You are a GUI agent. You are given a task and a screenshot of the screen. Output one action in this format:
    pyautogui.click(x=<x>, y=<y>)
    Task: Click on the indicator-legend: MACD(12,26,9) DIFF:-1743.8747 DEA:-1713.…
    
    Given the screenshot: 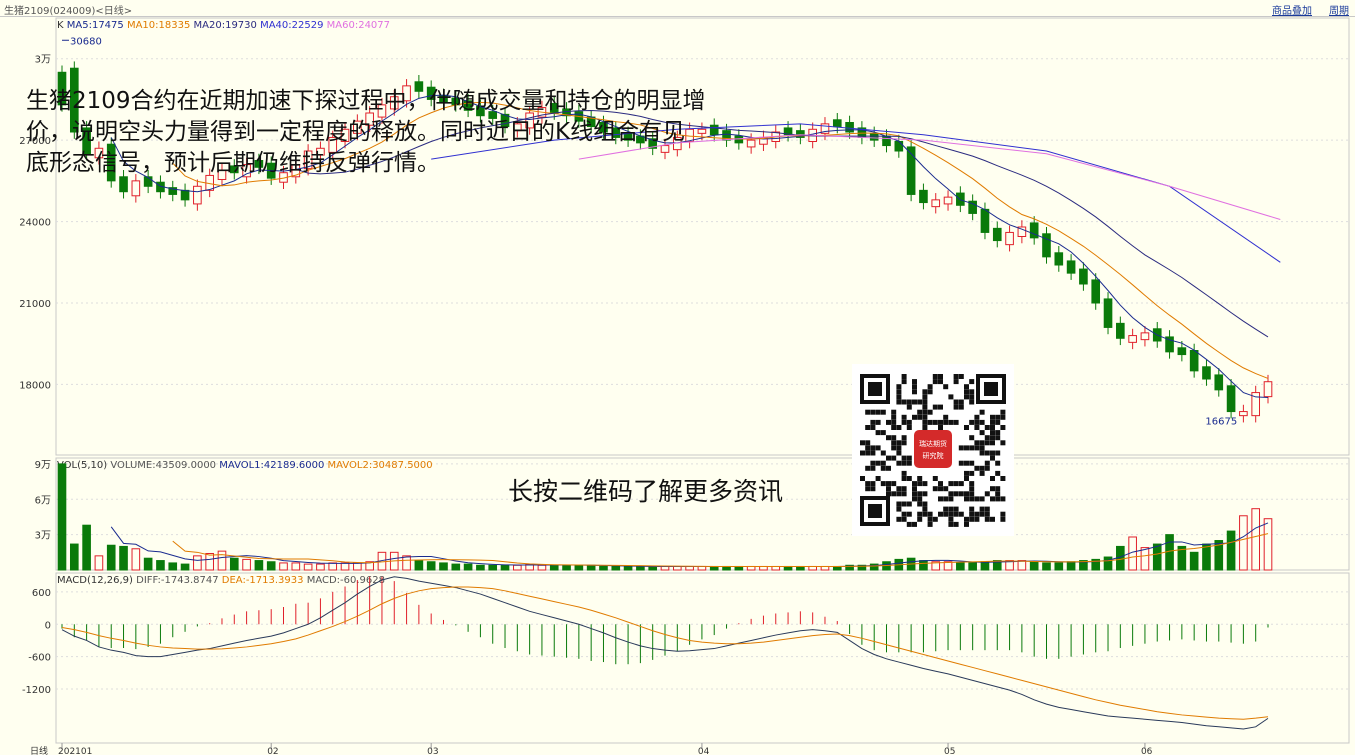 What is the action you would take?
    pyautogui.click(x=221, y=580)
    